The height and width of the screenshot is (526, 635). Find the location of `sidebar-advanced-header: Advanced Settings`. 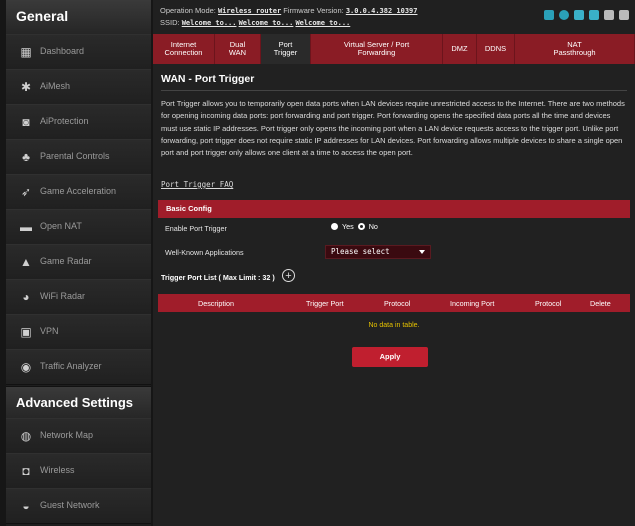

sidebar-advanced-header: Advanced Settings is located at coordinates (78, 403).